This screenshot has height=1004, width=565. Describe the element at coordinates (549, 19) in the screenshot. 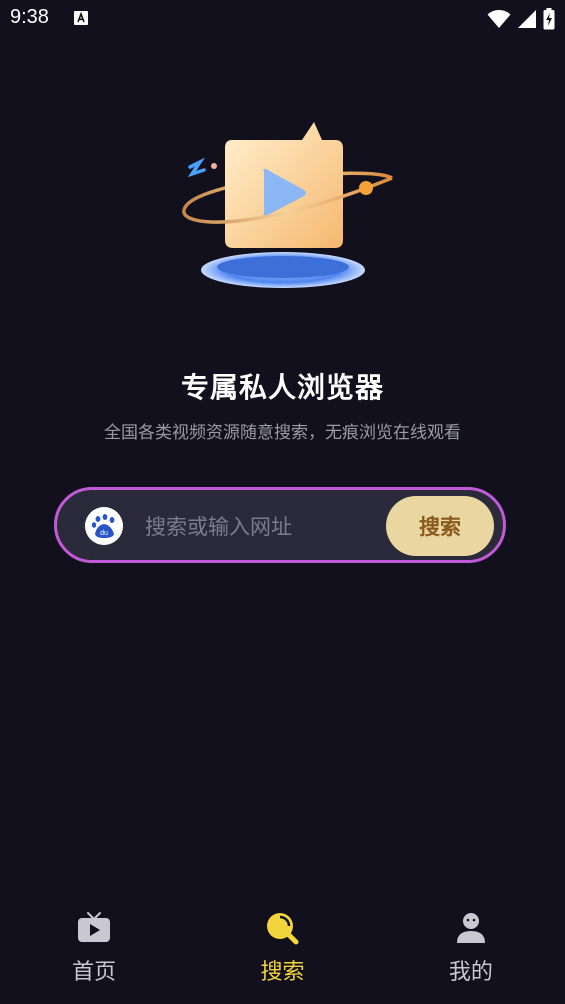

I see `battery-charging-icon` at that location.